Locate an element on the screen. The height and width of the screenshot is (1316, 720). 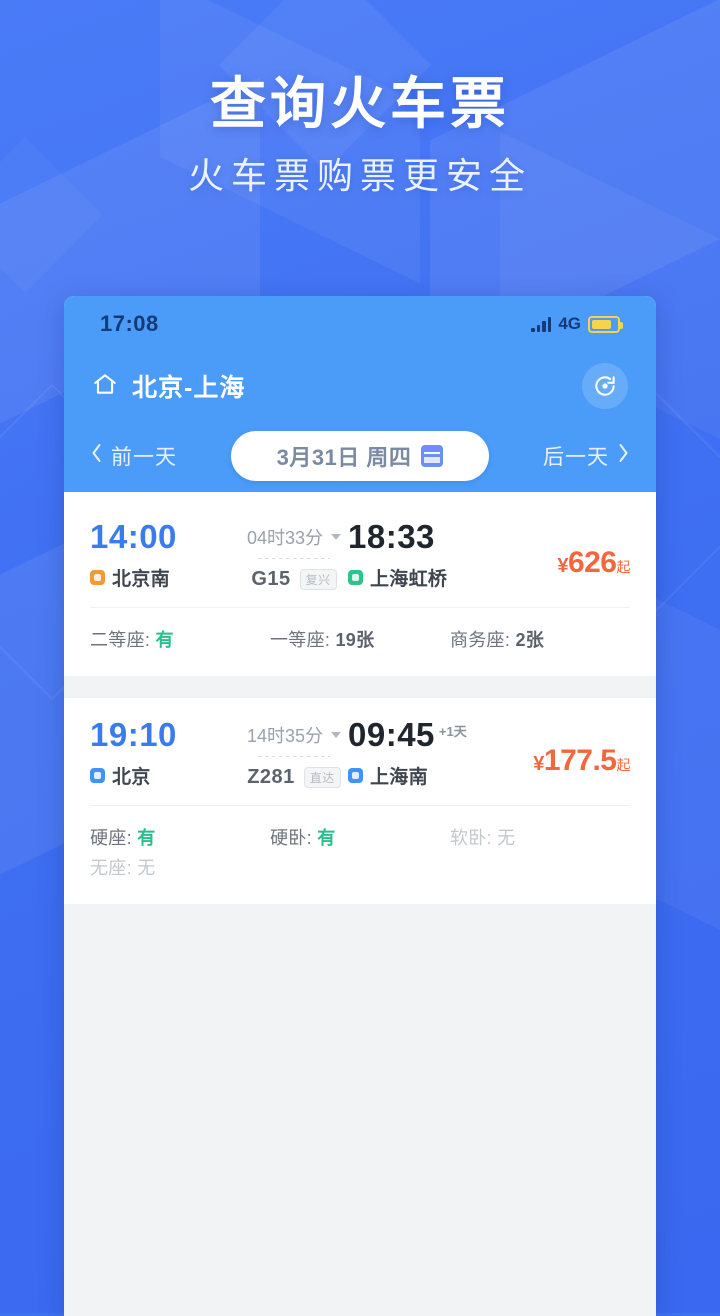
ticket-price: ¥177.5起 is located at coordinates (581, 760).